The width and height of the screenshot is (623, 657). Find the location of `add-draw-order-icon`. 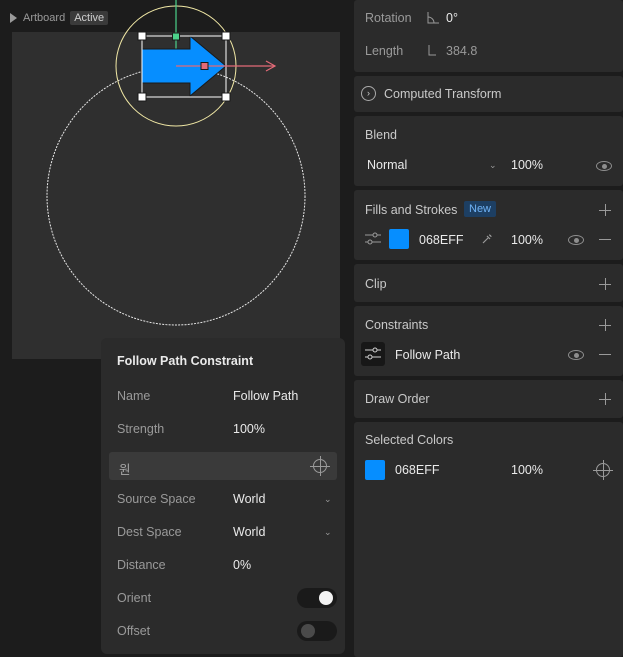

add-draw-order-icon is located at coordinates (605, 399).